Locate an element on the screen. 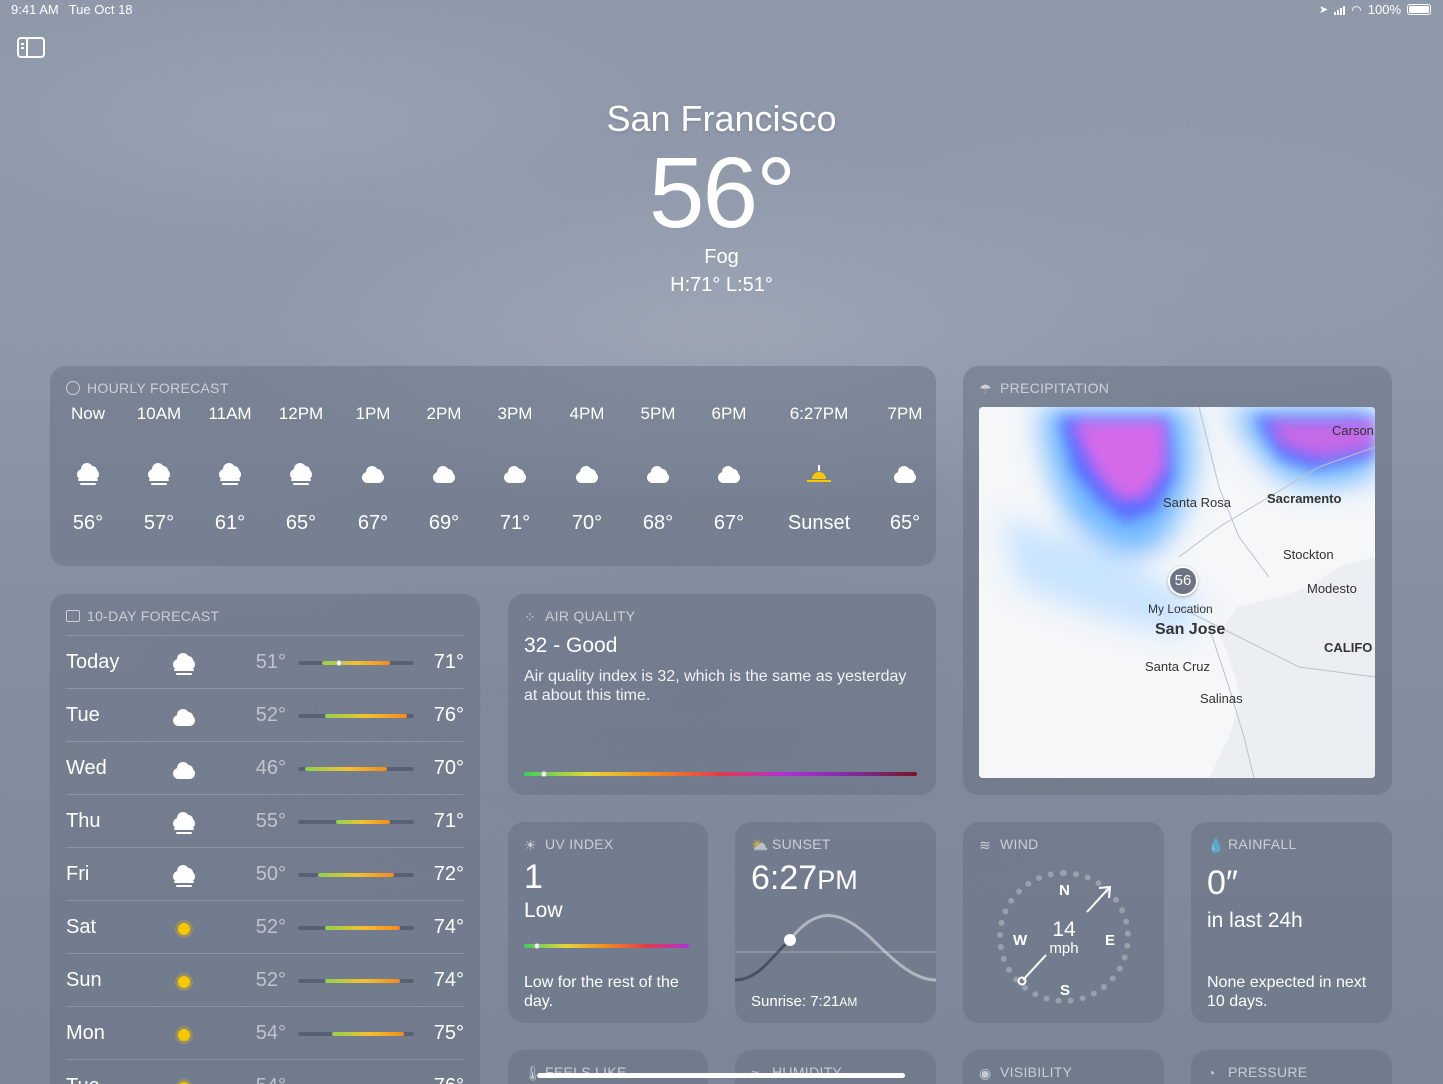  sunset-header: ⛅ SUNSET is located at coordinates (791, 844).